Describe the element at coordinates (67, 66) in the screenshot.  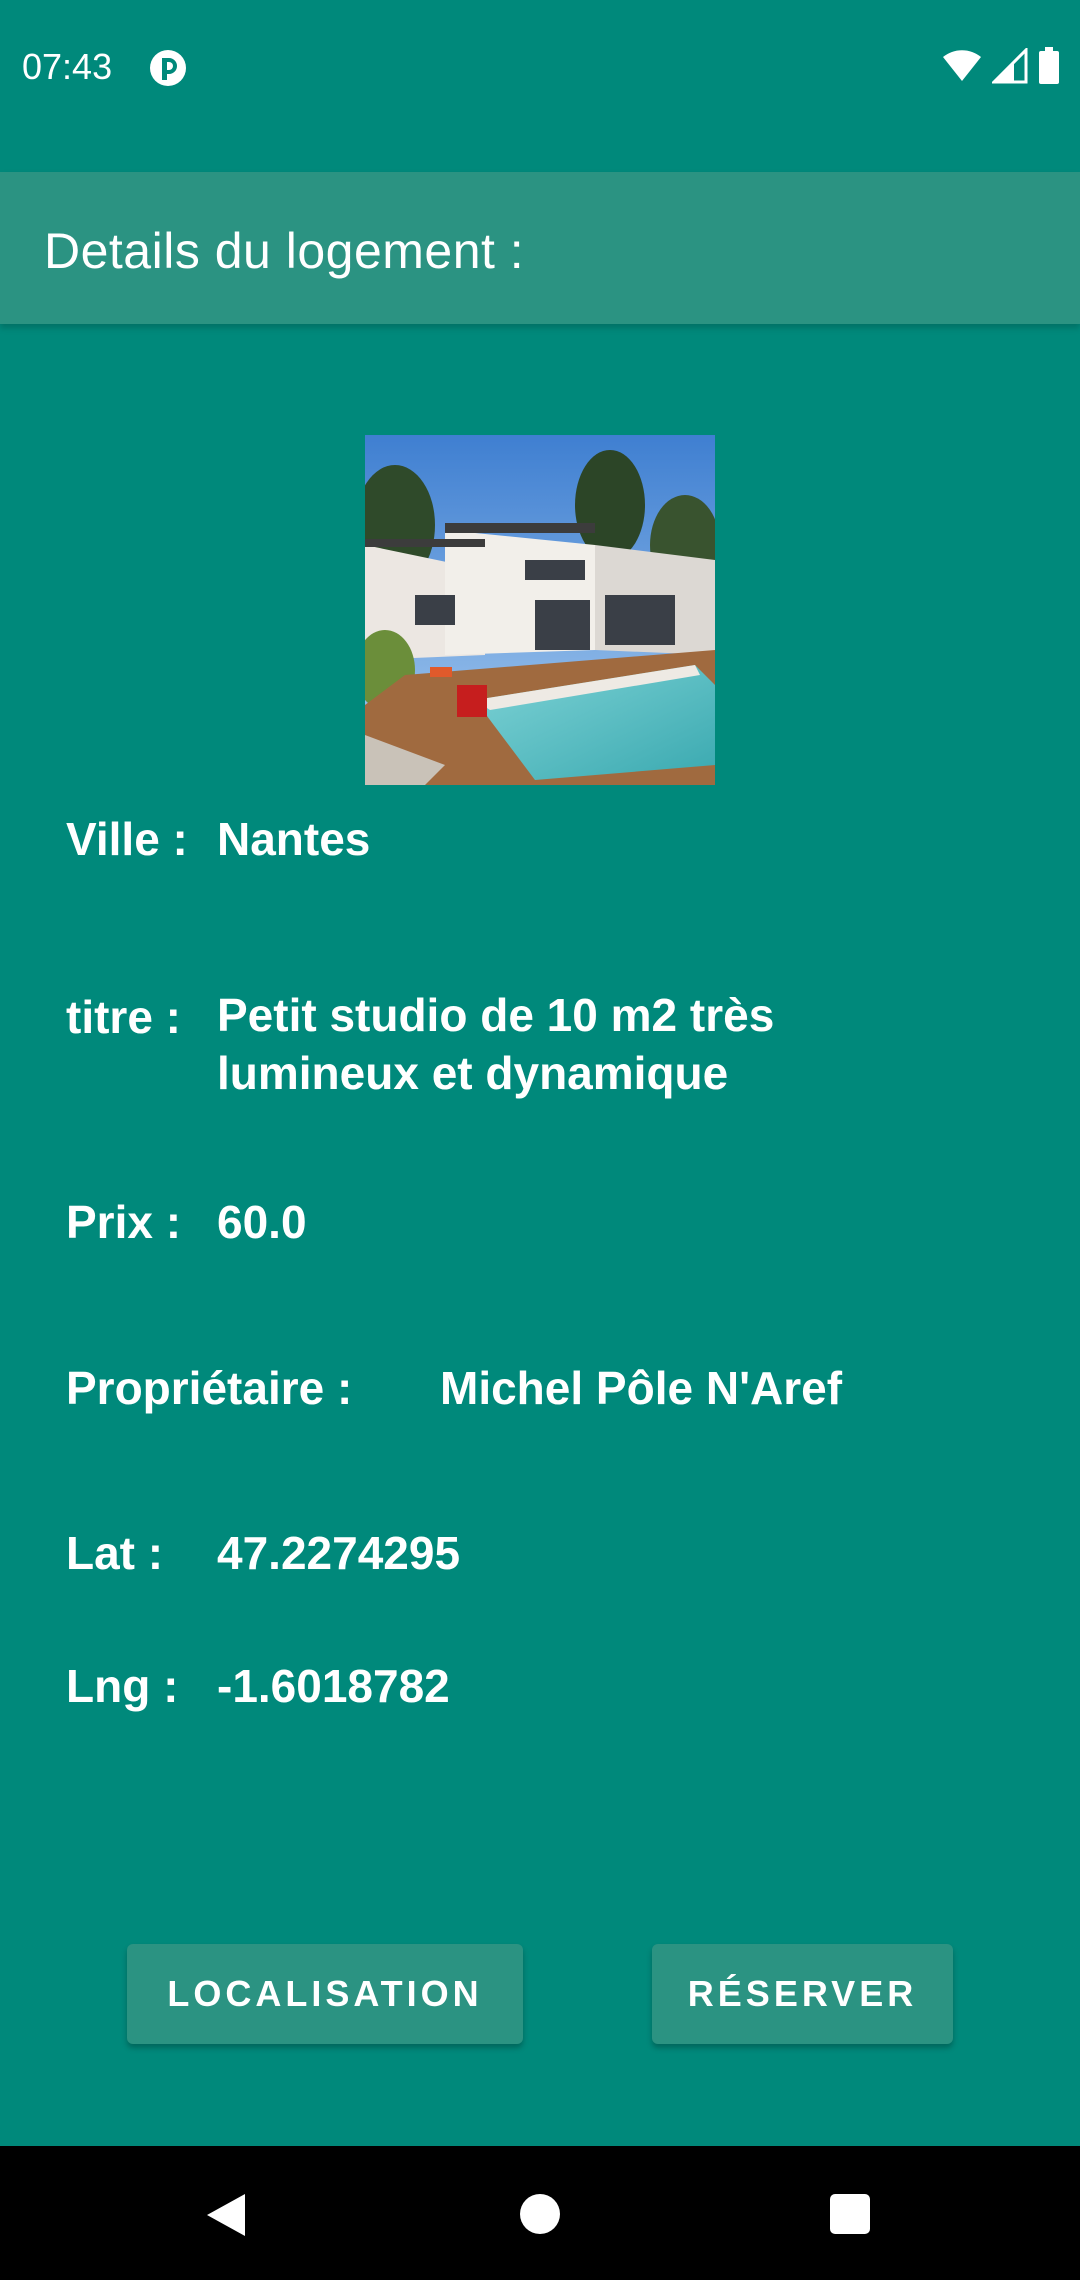
I see `status-time: 07:43` at that location.